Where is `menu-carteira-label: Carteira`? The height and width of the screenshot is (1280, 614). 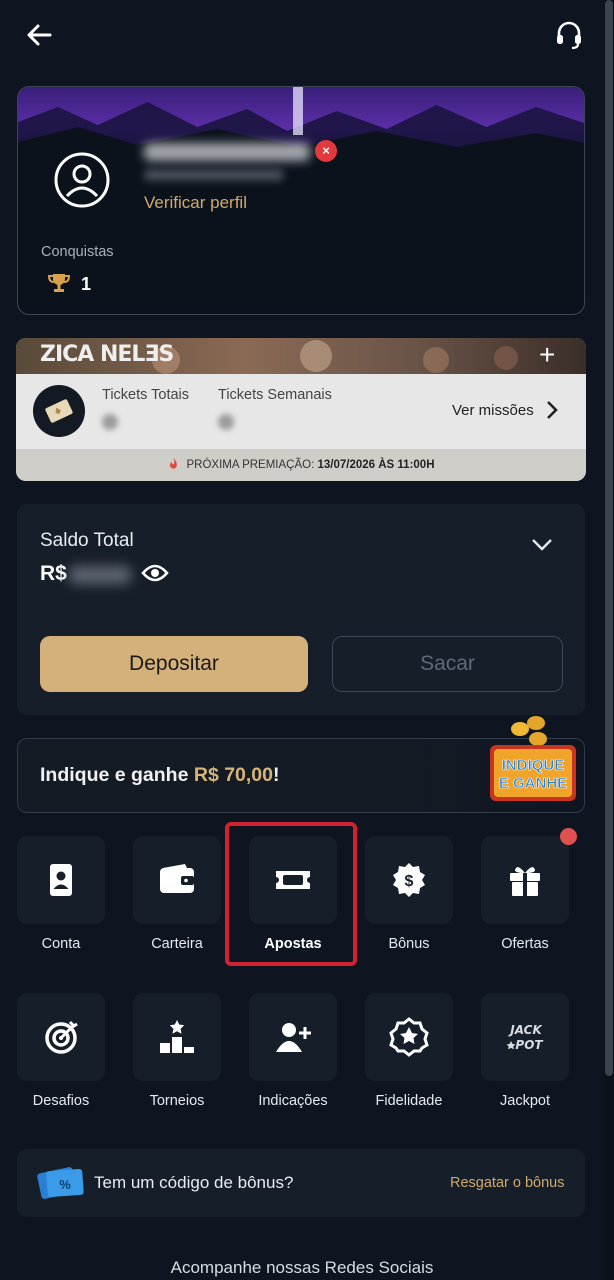 menu-carteira-label: Carteira is located at coordinates (177, 944).